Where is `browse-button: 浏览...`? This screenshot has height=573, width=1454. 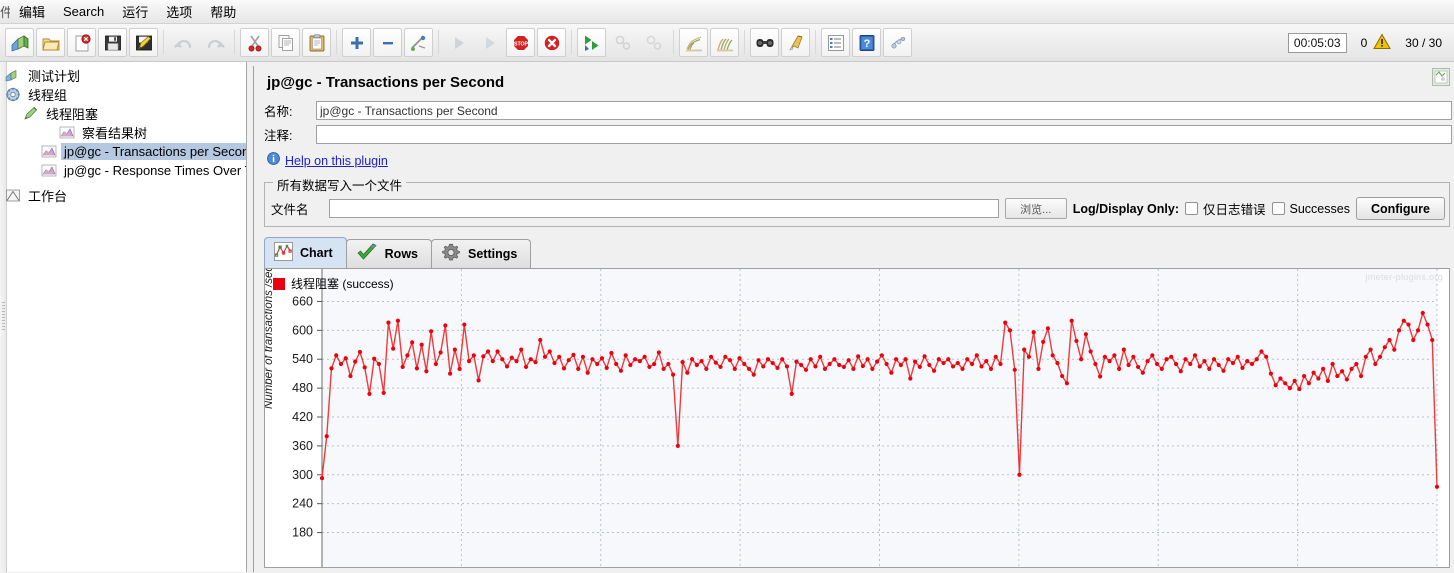
browse-button: 浏览... is located at coordinates (1035, 208).